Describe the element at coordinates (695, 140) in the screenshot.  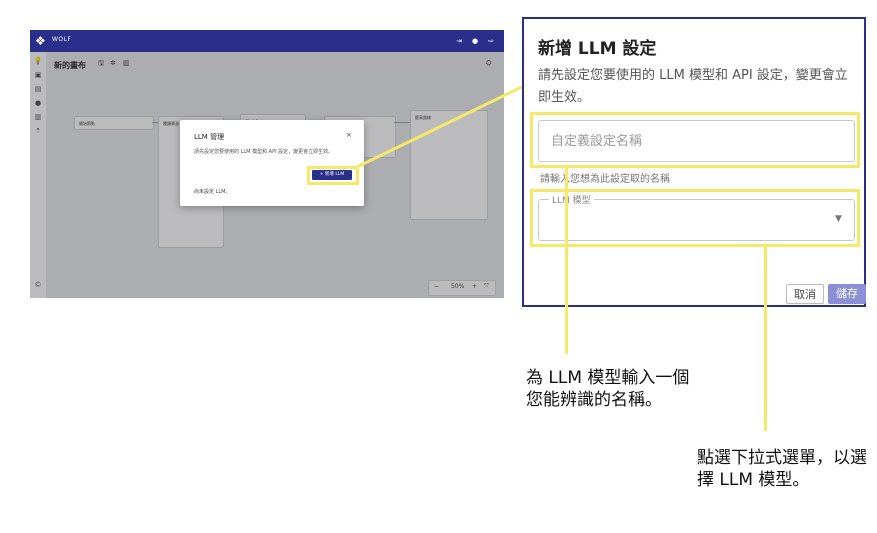
I see `name-field-highlight` at that location.